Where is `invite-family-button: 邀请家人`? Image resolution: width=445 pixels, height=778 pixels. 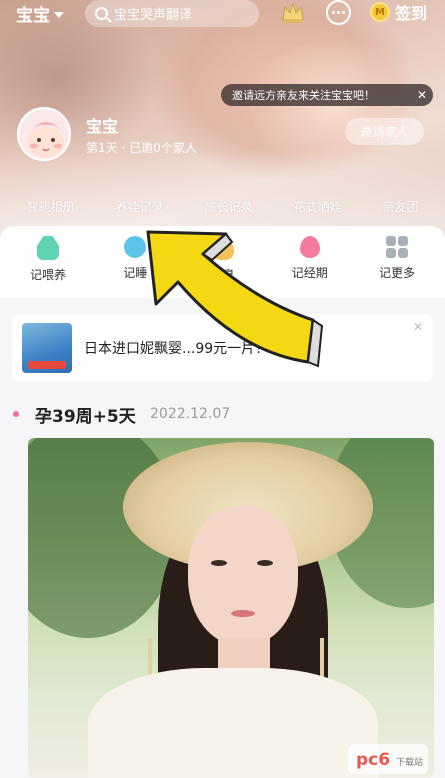 invite-family-button: 邀请家人 is located at coordinates (384, 131).